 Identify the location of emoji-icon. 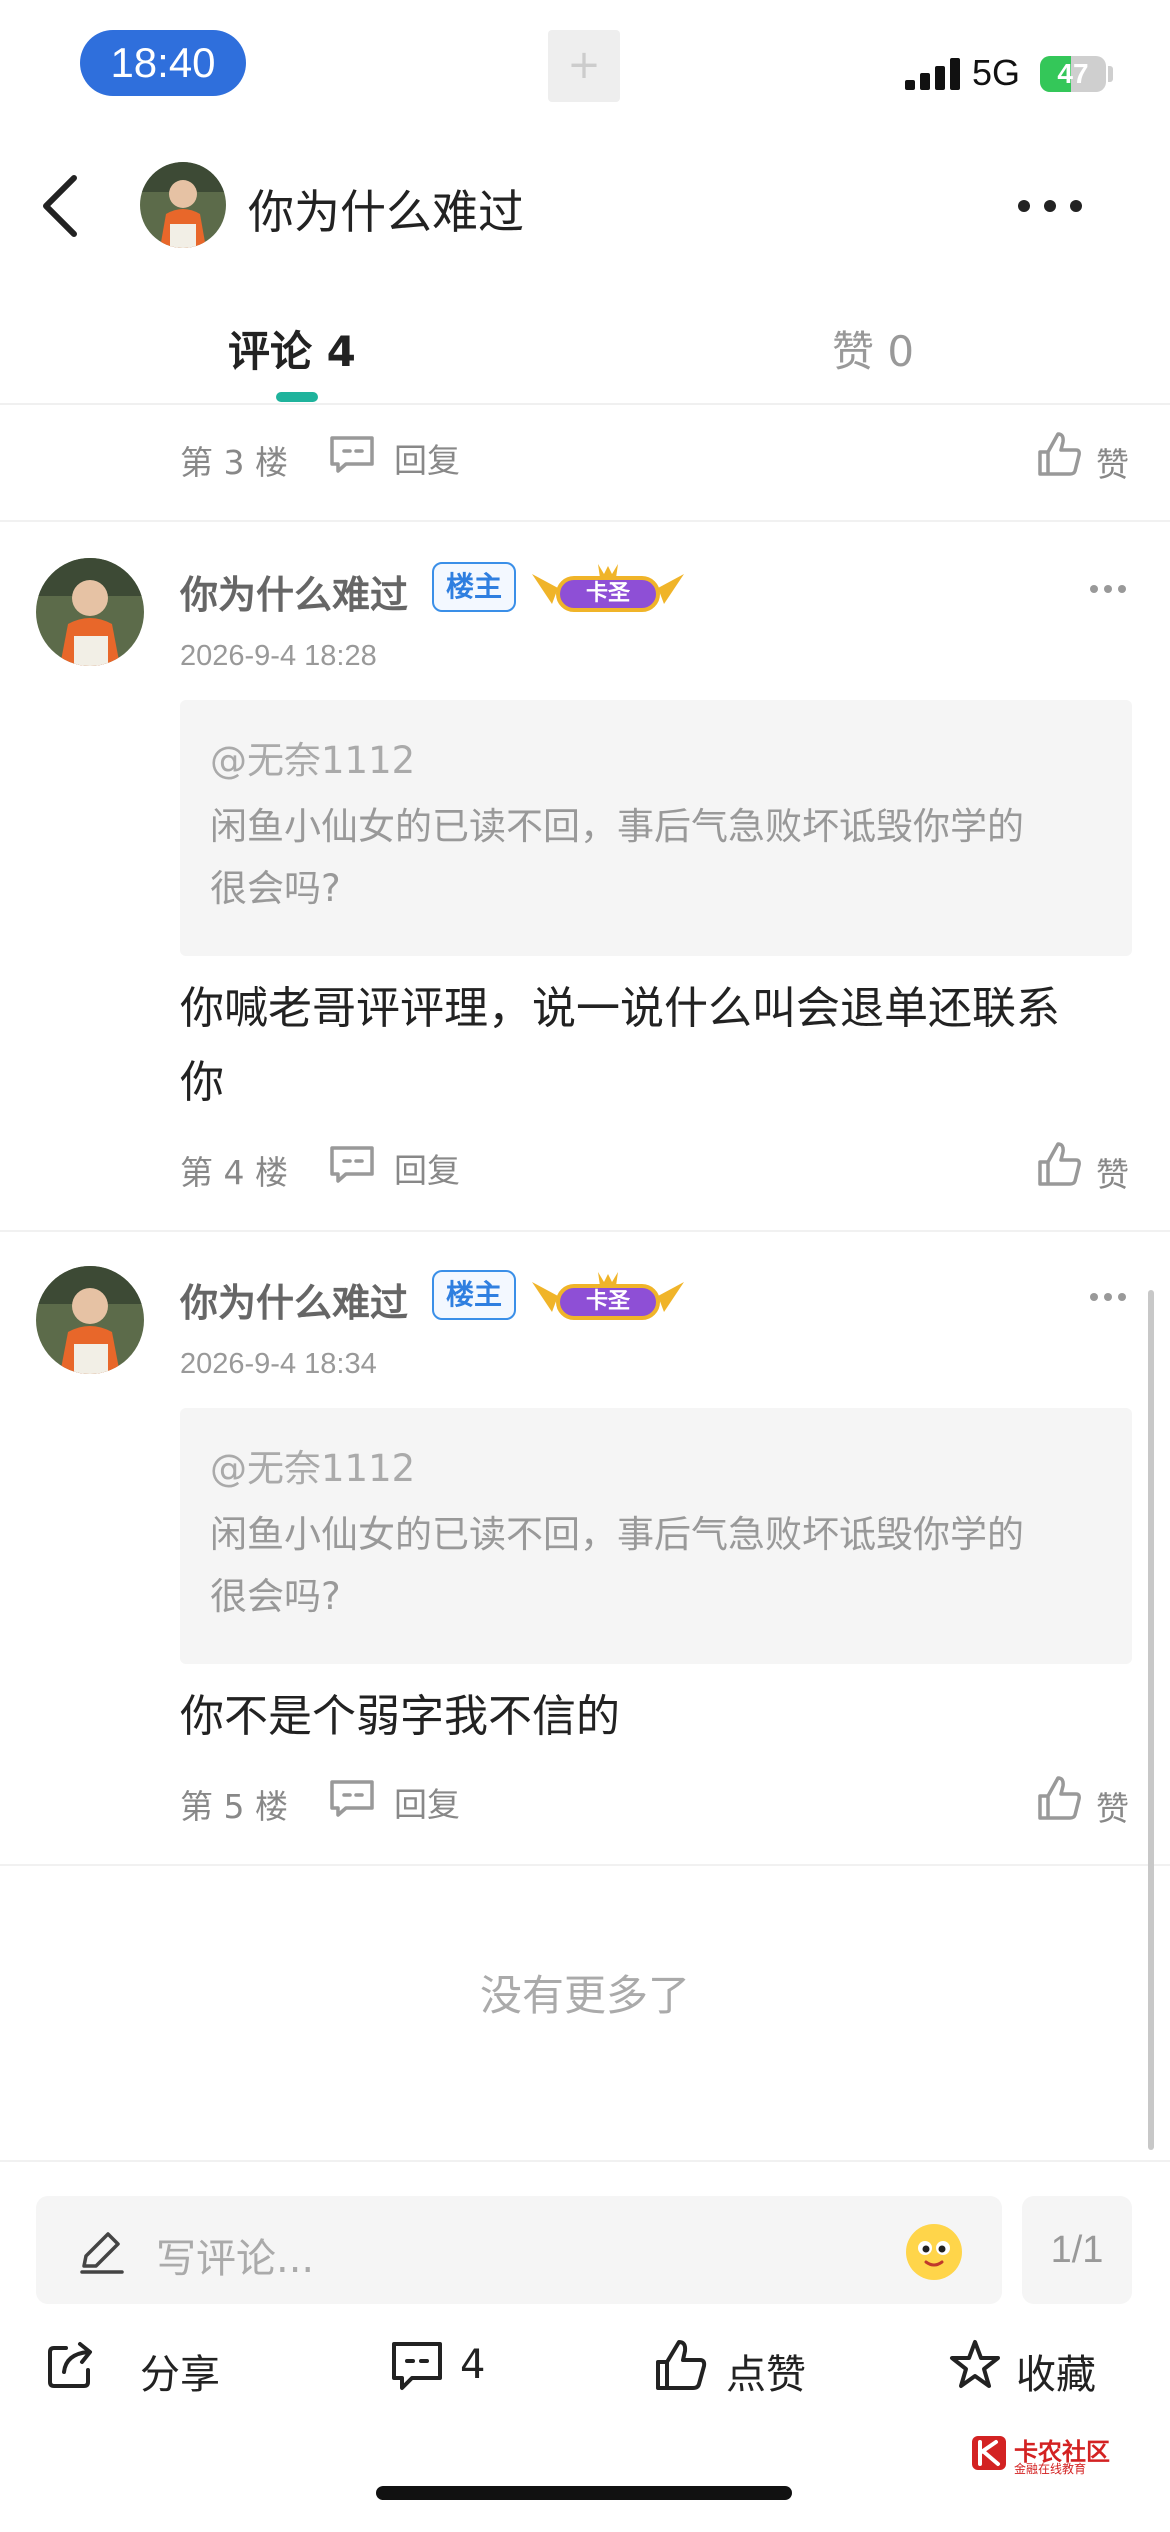
(934, 2252).